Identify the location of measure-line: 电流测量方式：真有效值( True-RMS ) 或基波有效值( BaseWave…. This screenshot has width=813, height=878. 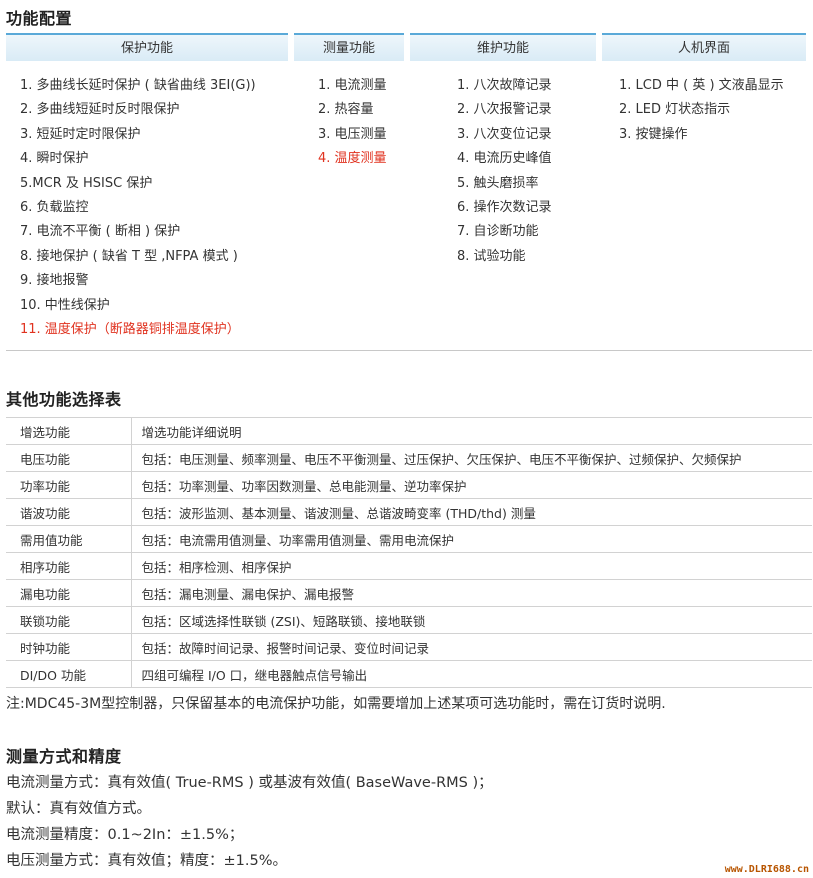
(249, 783).